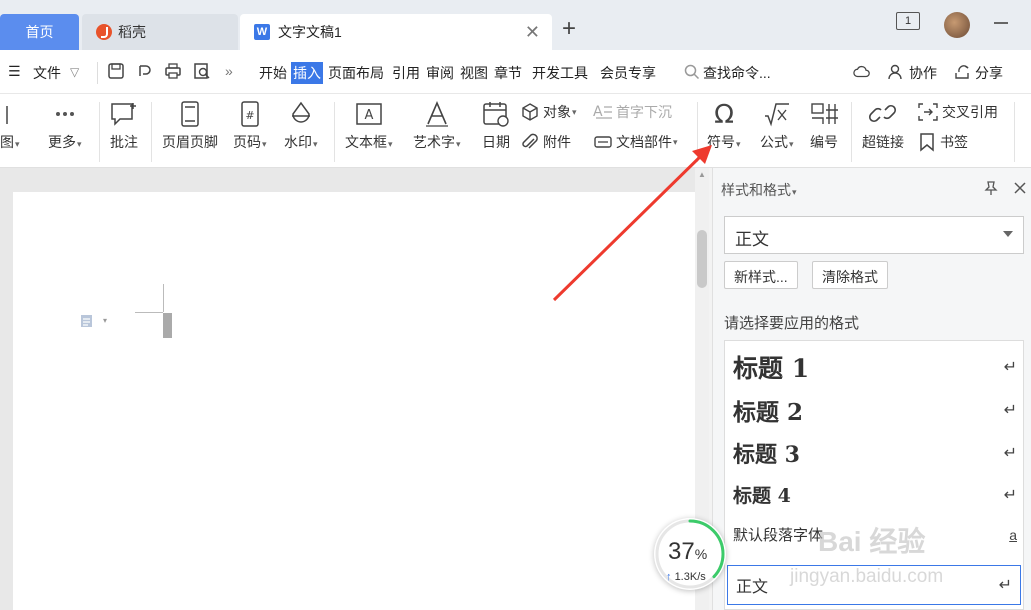 This screenshot has width=1031, height=610. Describe the element at coordinates (923, 73) in the screenshot. I see `collab-button: 协作` at that location.